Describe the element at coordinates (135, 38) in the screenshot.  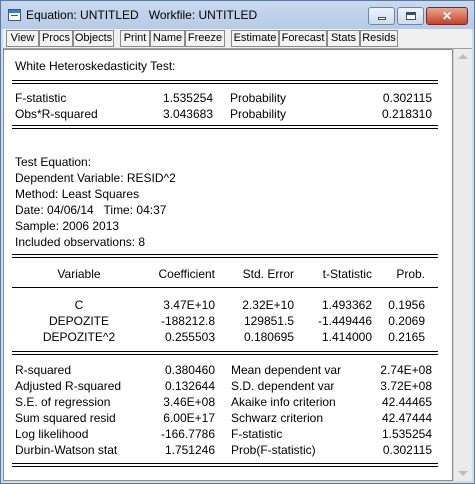
I see `print-button: Print` at that location.